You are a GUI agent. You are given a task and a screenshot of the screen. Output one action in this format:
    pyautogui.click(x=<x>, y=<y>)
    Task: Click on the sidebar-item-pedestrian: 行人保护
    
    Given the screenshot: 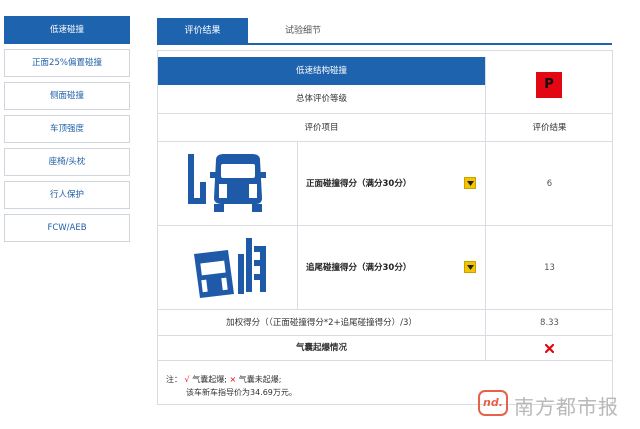 What is the action you would take?
    pyautogui.click(x=67, y=195)
    